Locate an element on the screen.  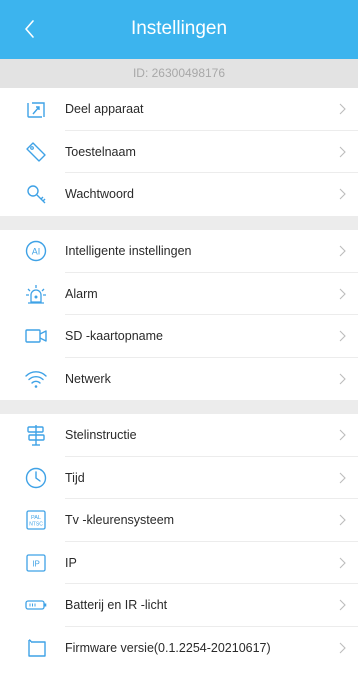
svg-text: NTSC is located at coordinates (36, 525).